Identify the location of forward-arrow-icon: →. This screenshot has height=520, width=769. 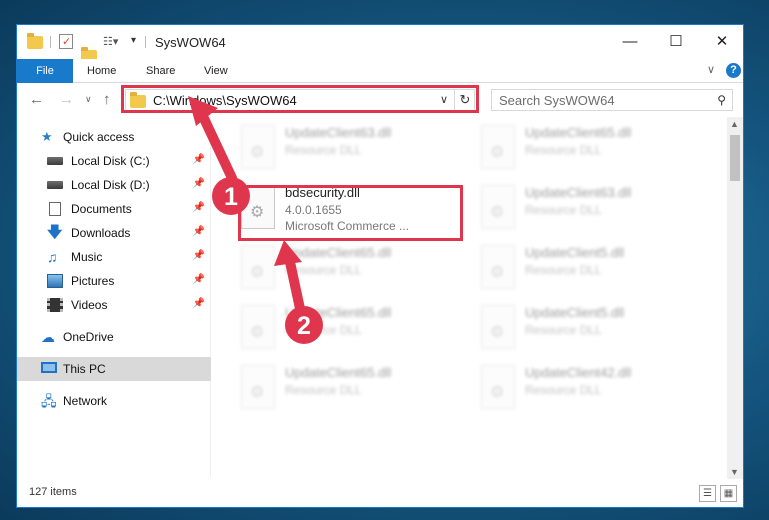
(66, 99).